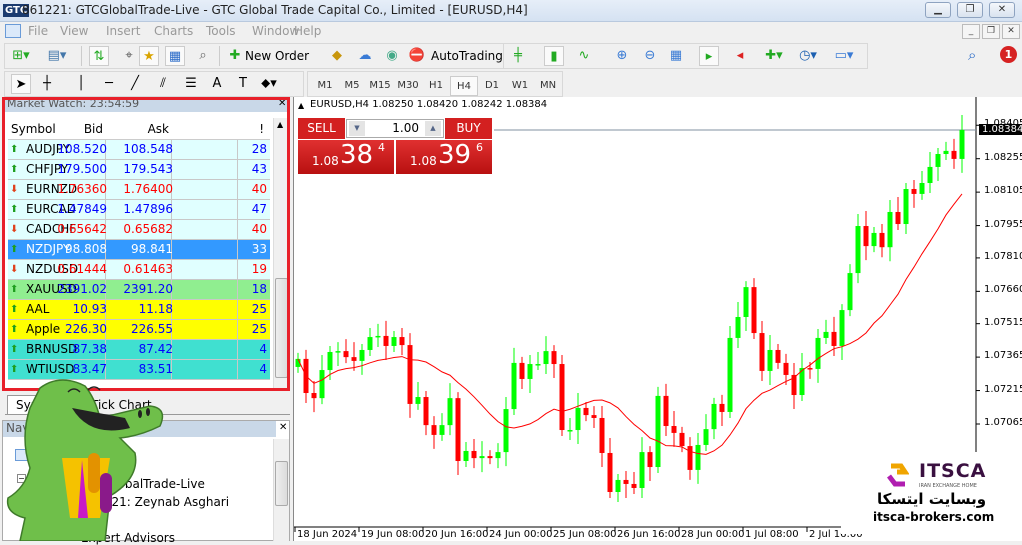  I want to click on zoom-out-icon: ⊖, so click(650, 56).